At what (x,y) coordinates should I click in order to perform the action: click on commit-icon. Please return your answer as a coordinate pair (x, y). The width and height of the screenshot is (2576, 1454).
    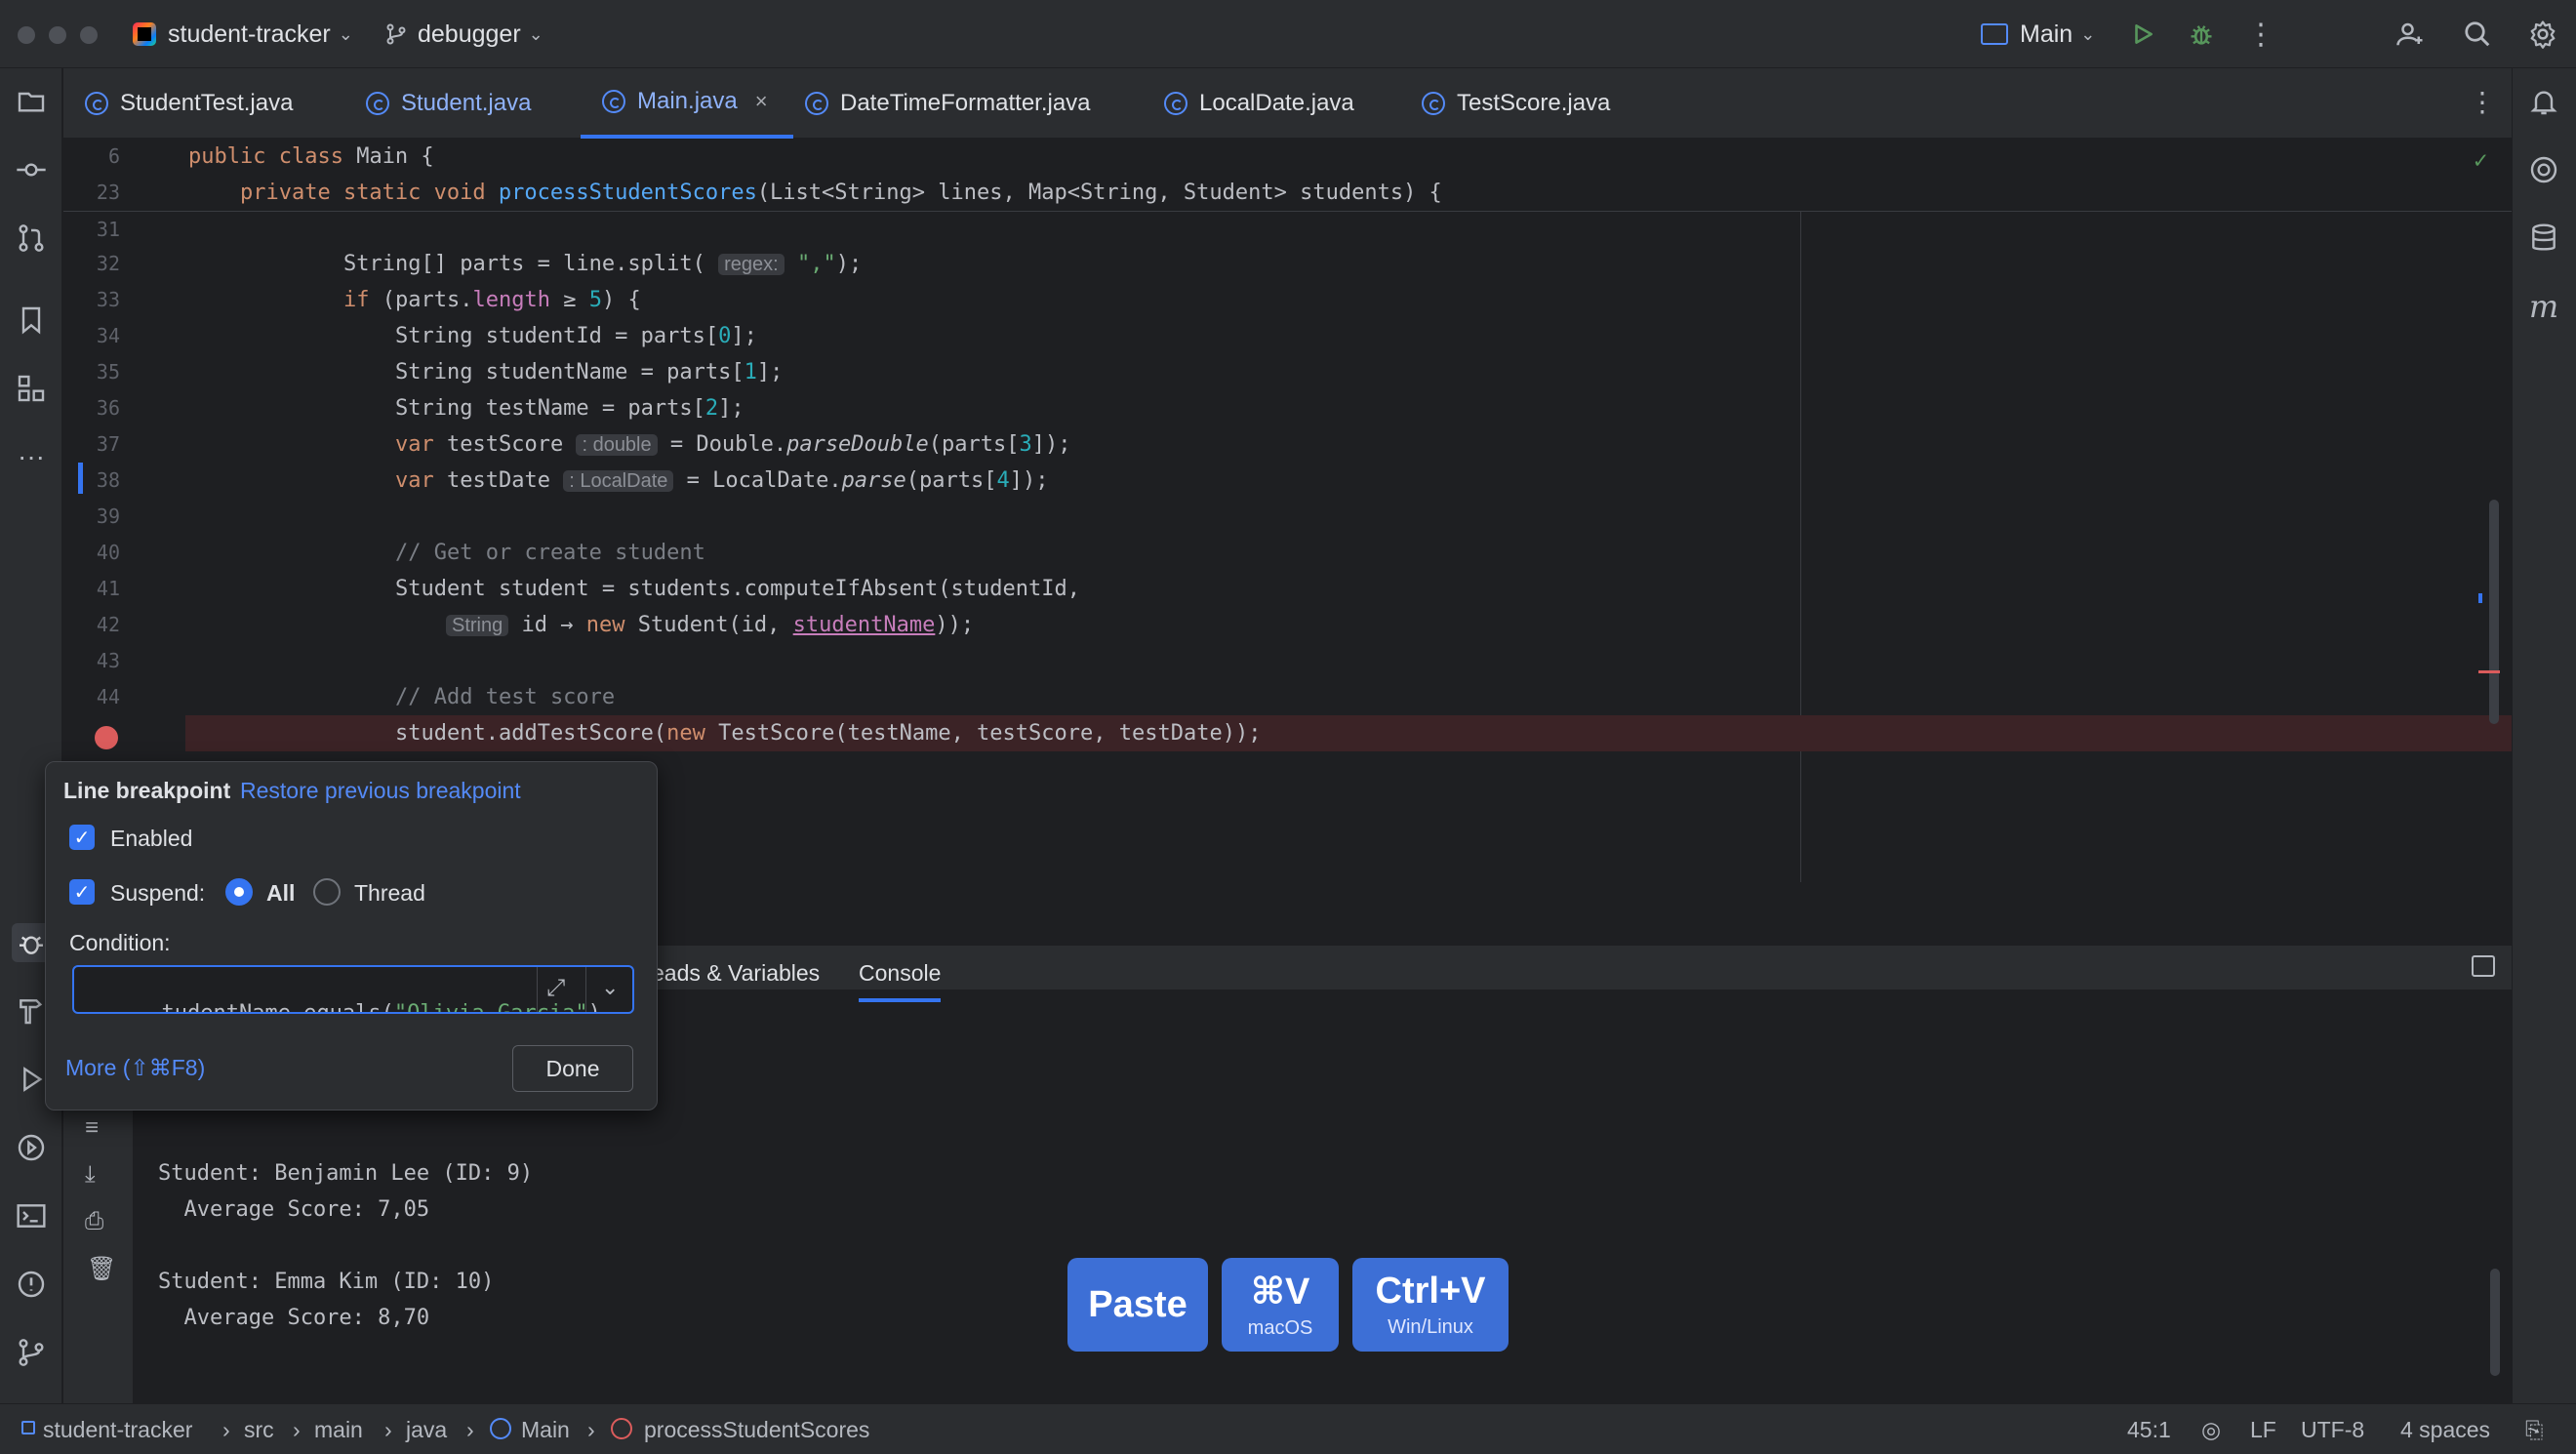
    Looking at the image, I should click on (31, 170).